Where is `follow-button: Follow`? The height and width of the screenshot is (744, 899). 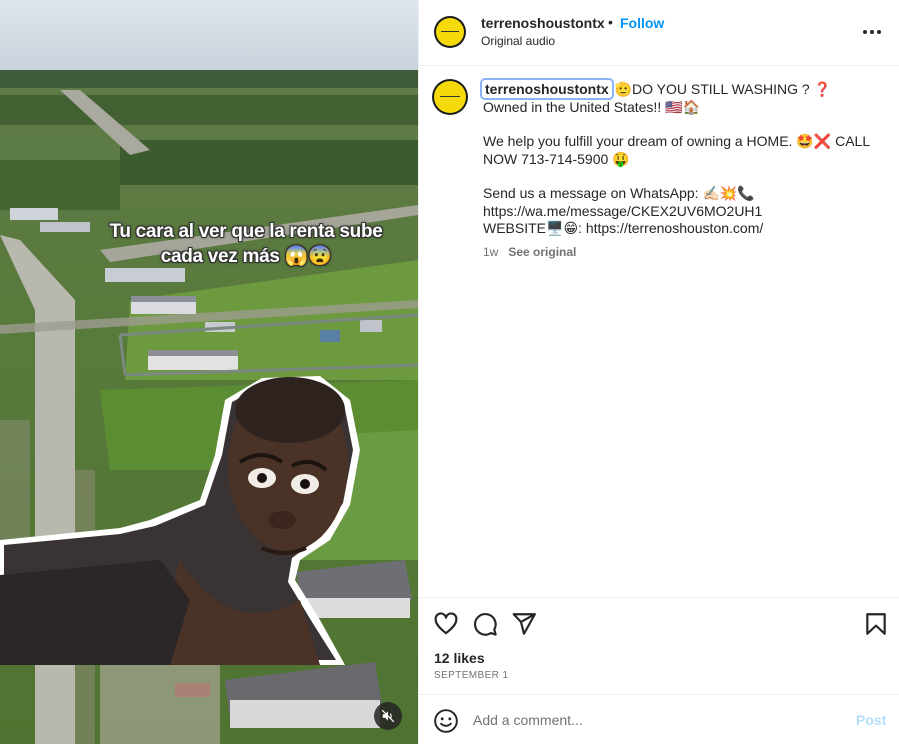 follow-button: Follow is located at coordinates (642, 23).